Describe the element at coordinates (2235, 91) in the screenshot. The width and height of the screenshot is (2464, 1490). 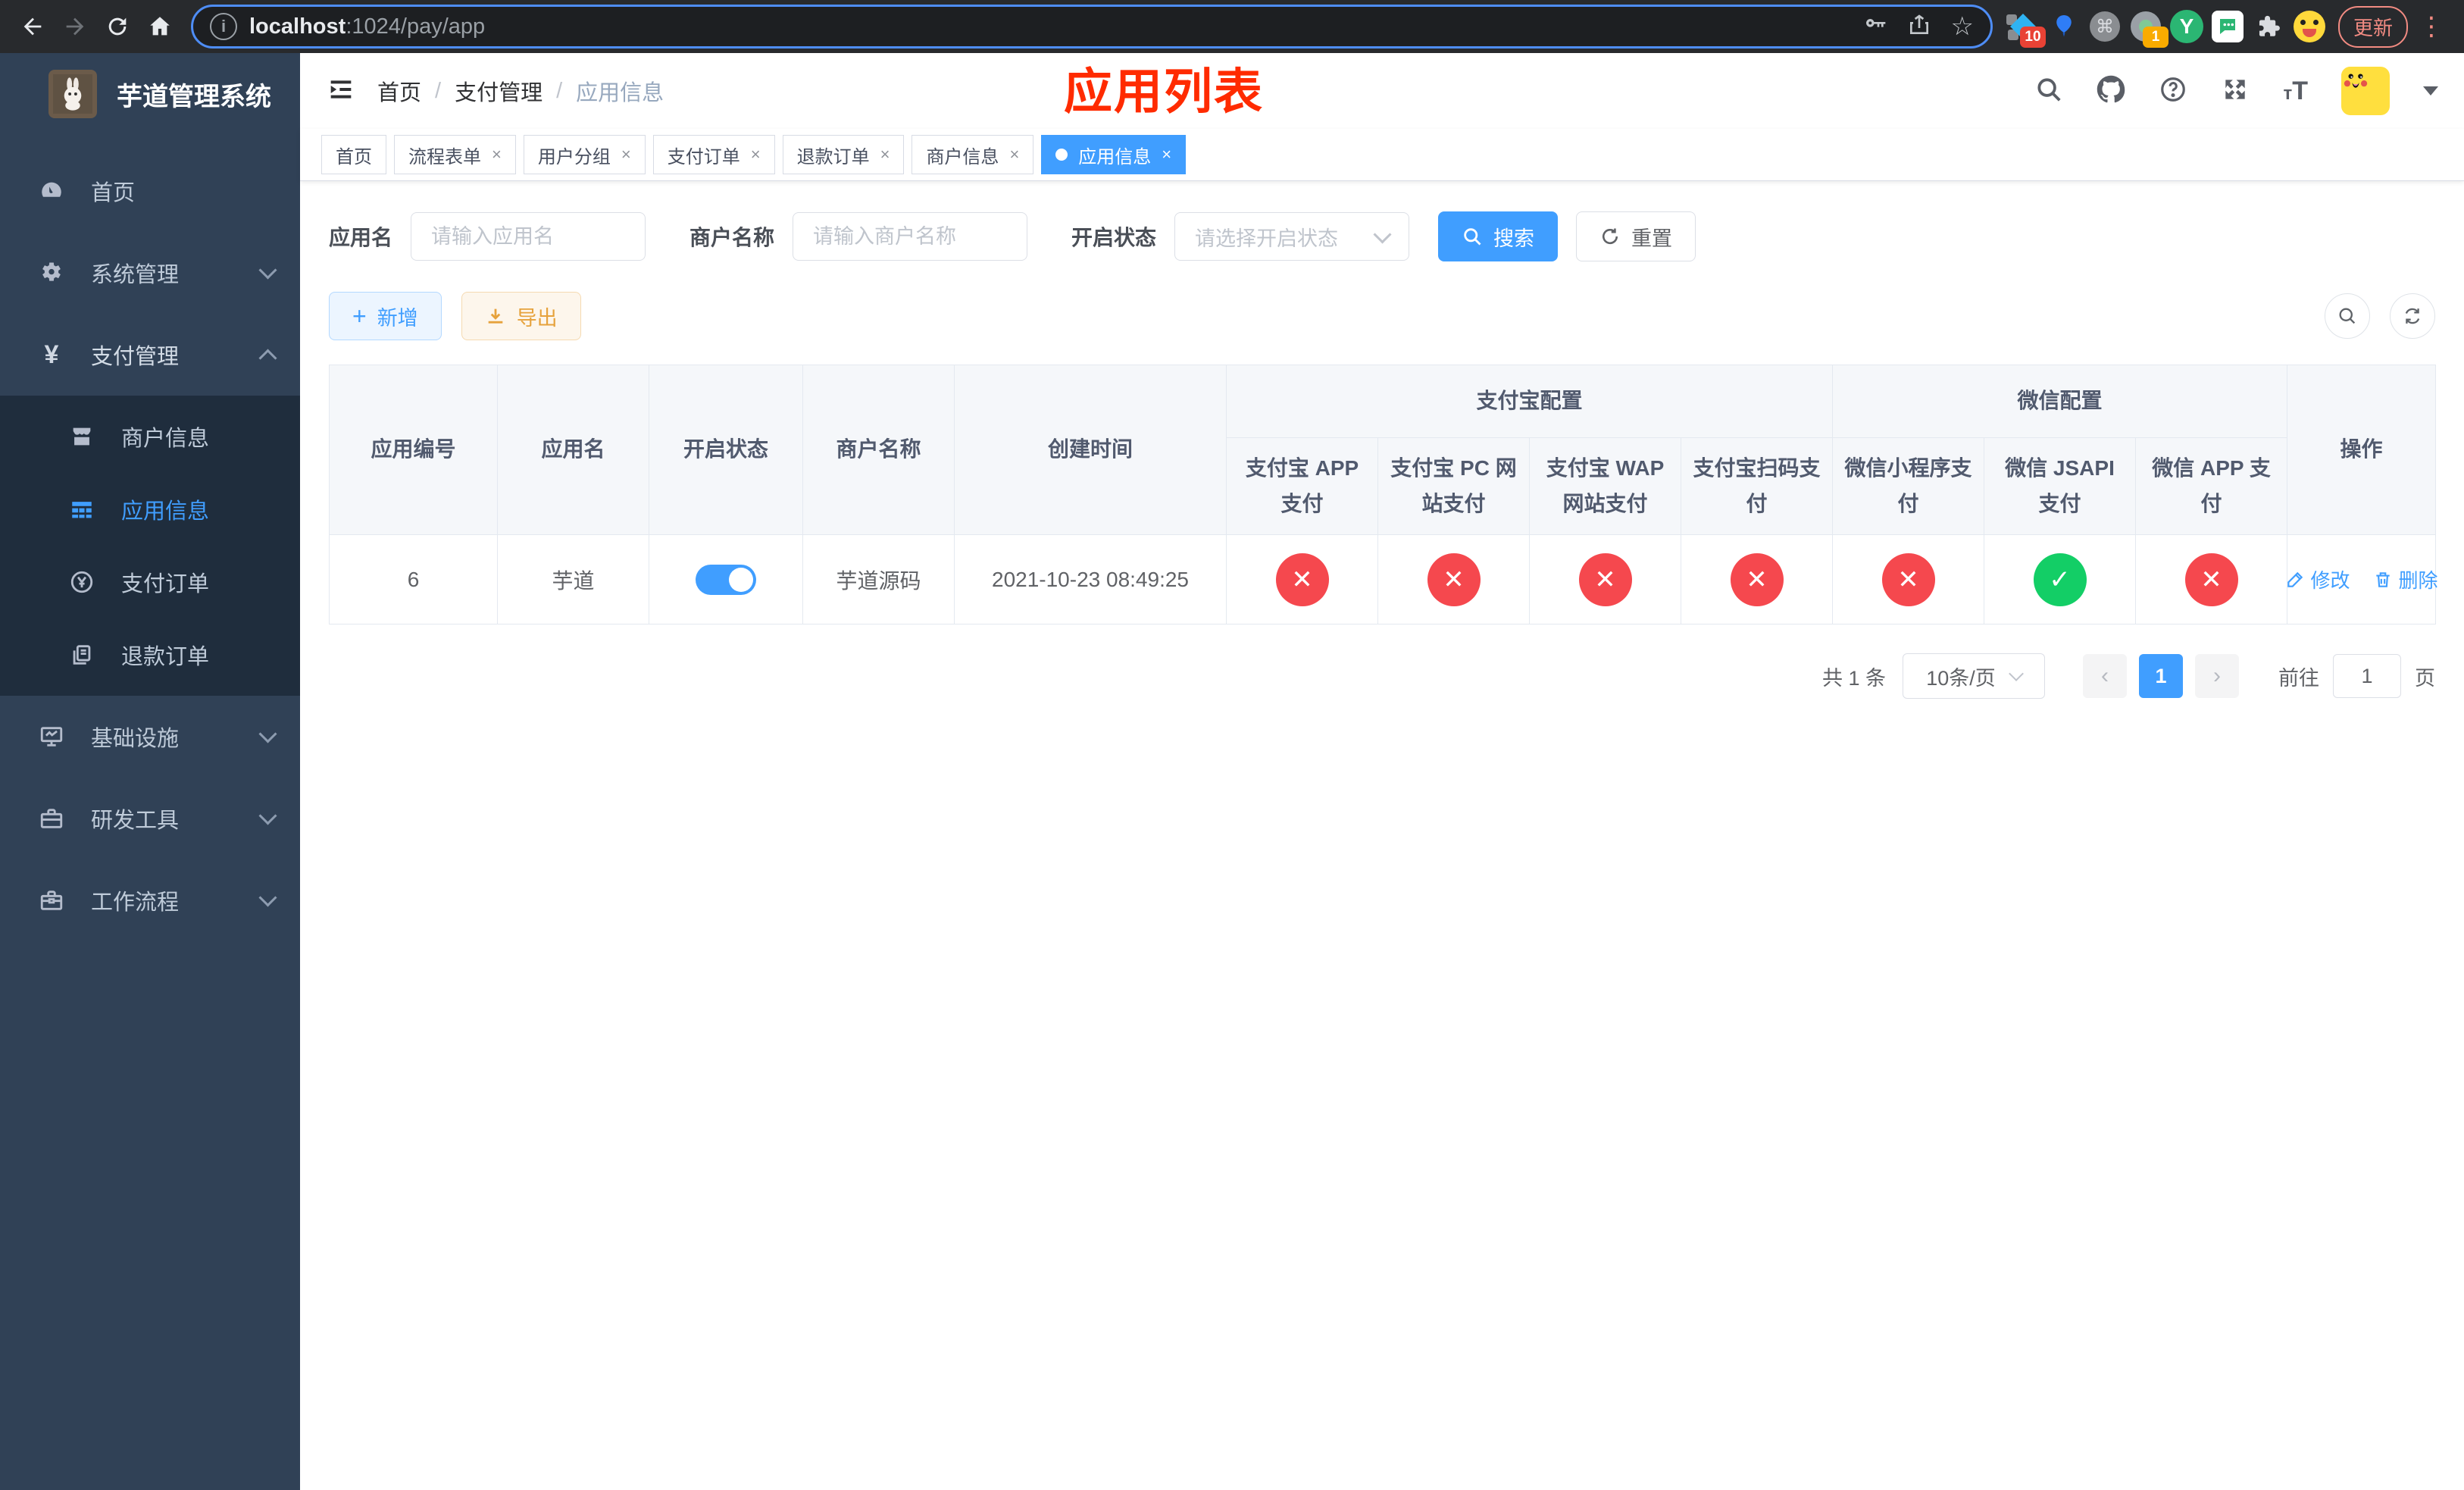
I see `fullscreen-icon` at that location.